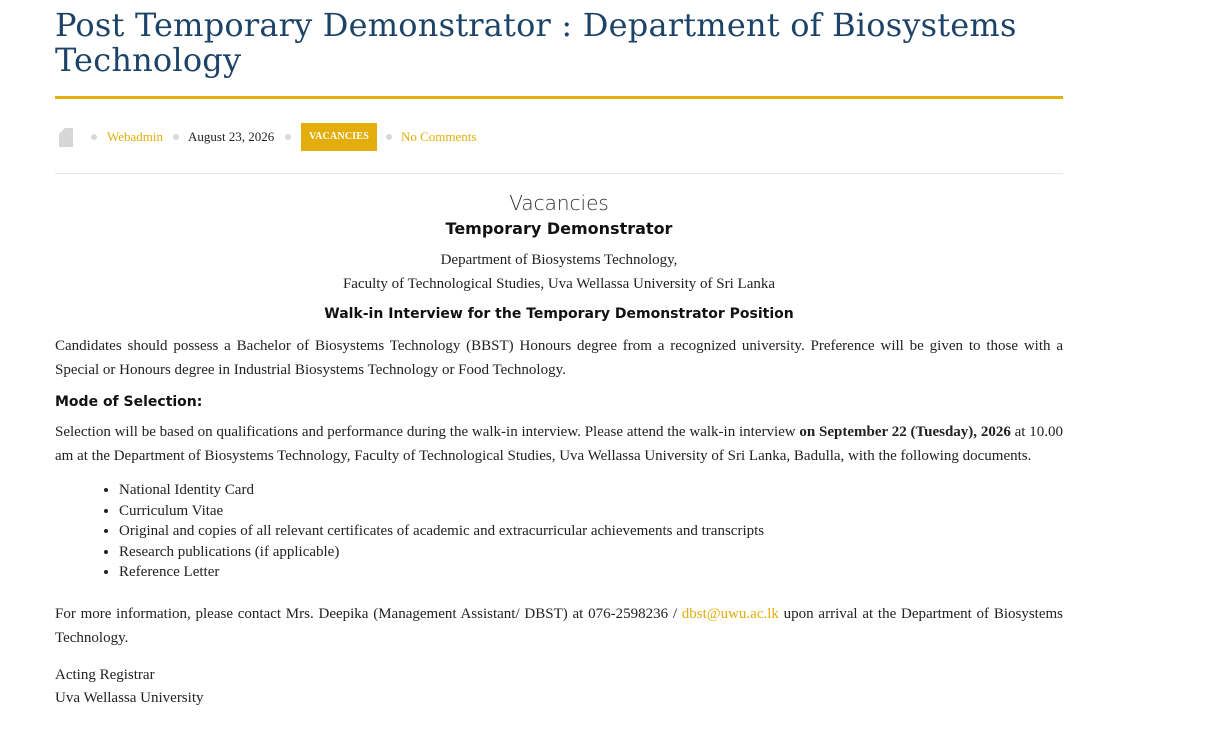  What do you see at coordinates (559, 228) in the screenshot?
I see `position-title: Temporary Demonstrator` at bounding box center [559, 228].